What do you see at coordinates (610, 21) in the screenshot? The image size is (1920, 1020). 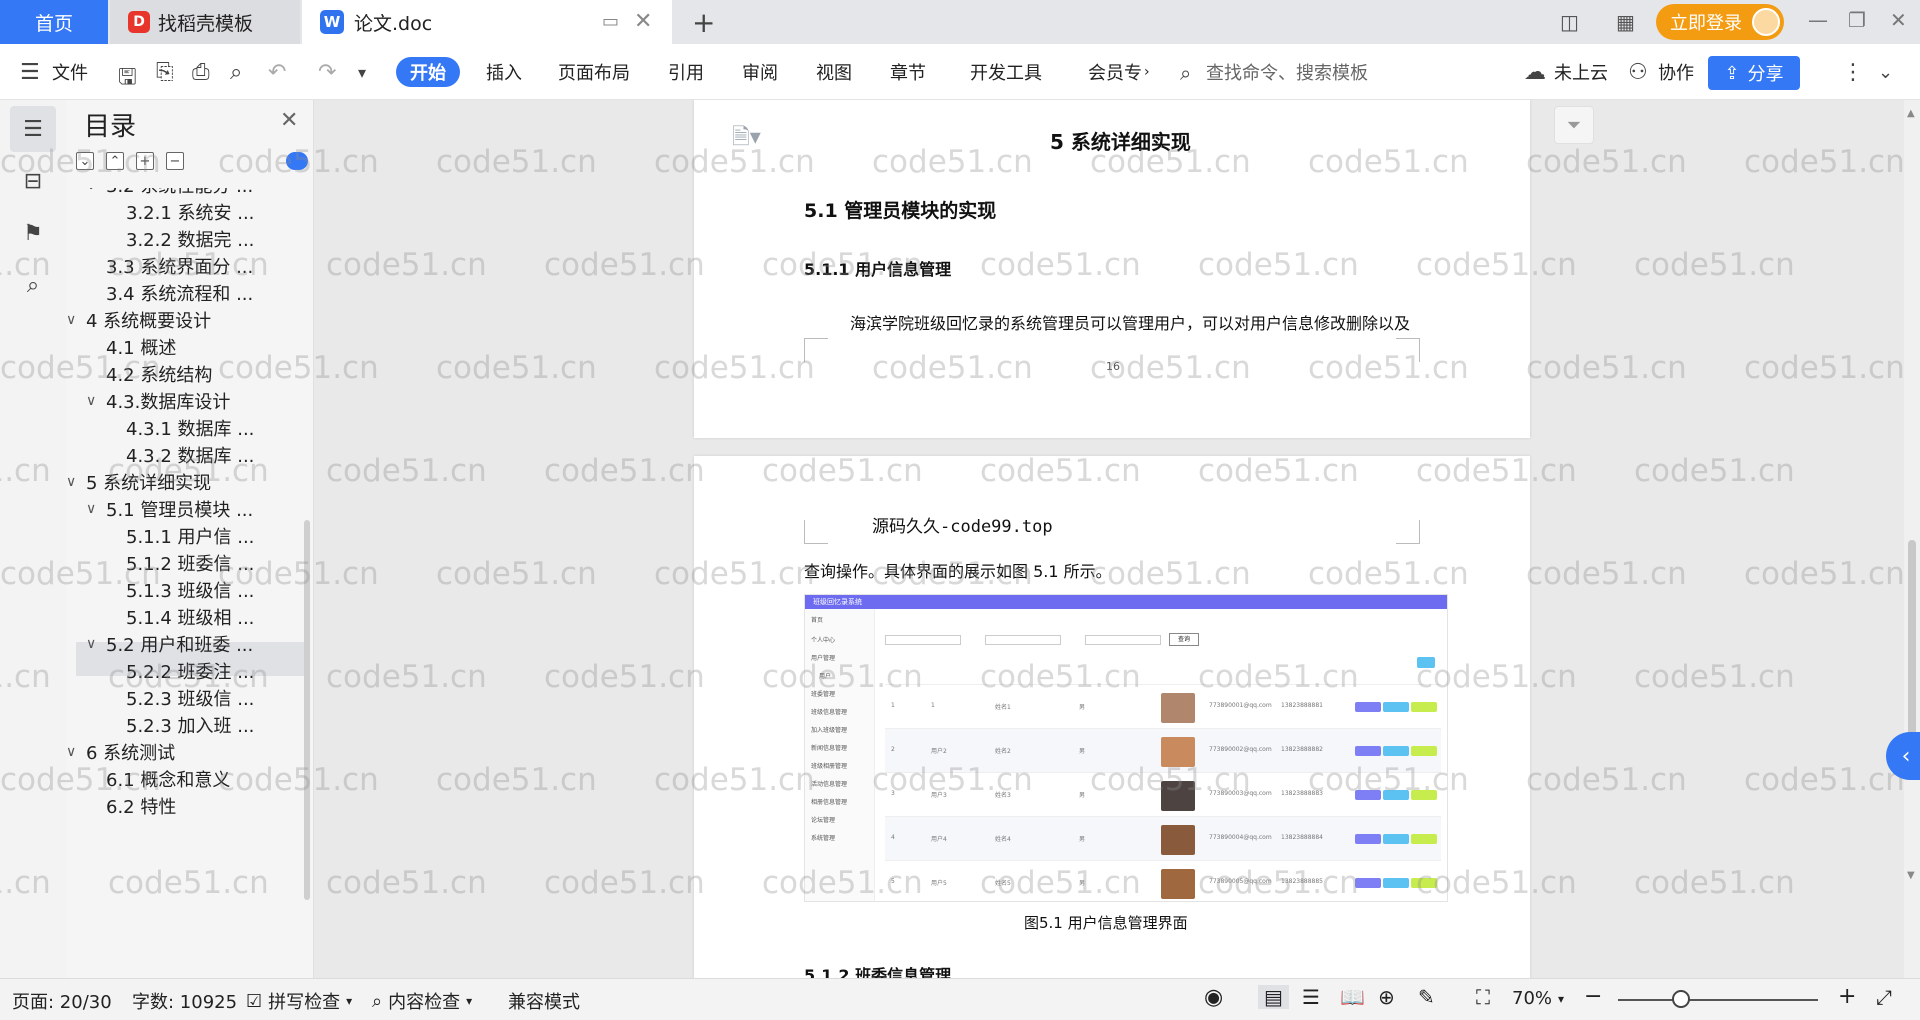 I see `monitor-icon: ▭` at bounding box center [610, 21].